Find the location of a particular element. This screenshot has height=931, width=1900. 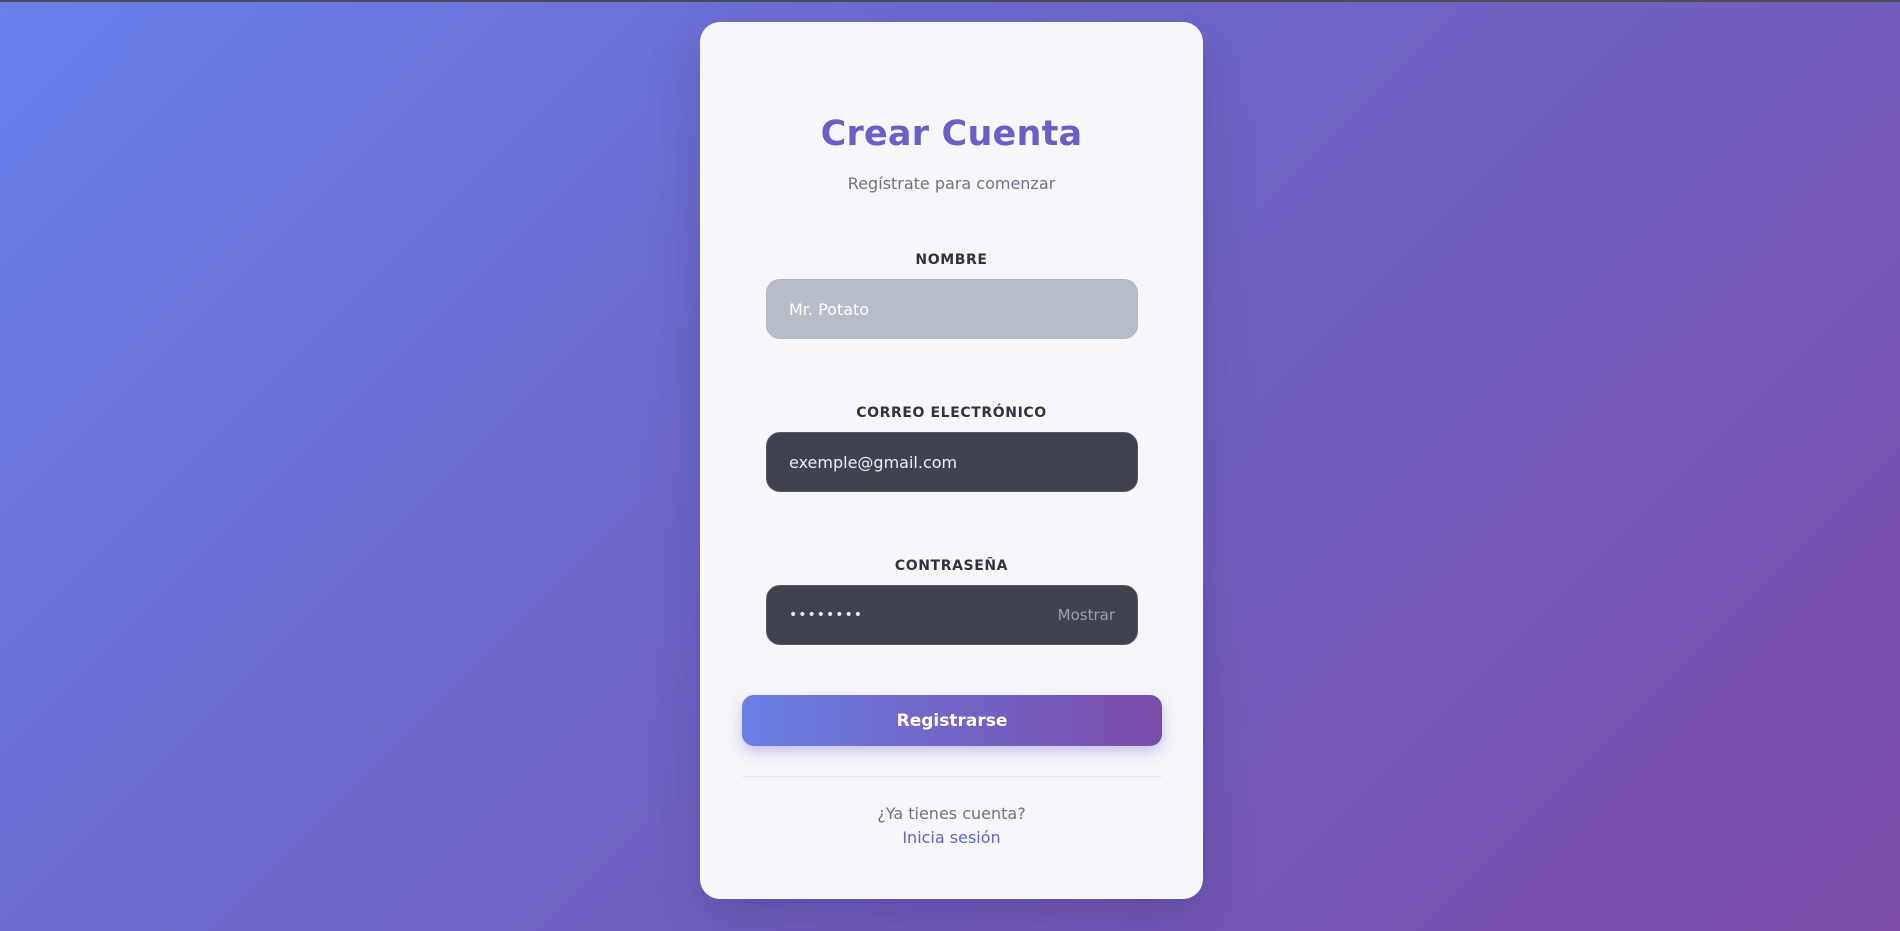

page-subtitle: Regístrate para comenzar is located at coordinates (951, 183).